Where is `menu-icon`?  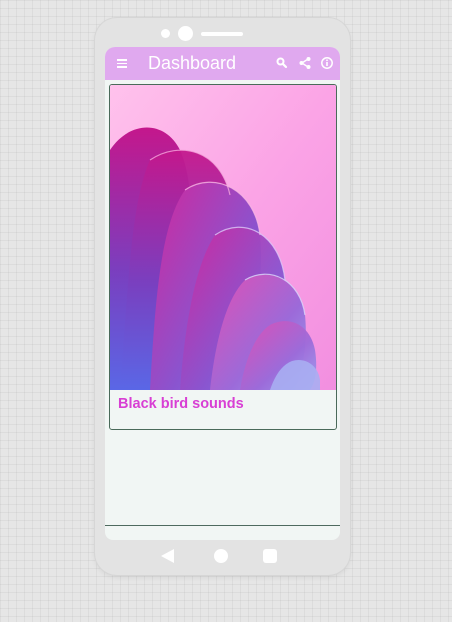 menu-icon is located at coordinates (122, 63).